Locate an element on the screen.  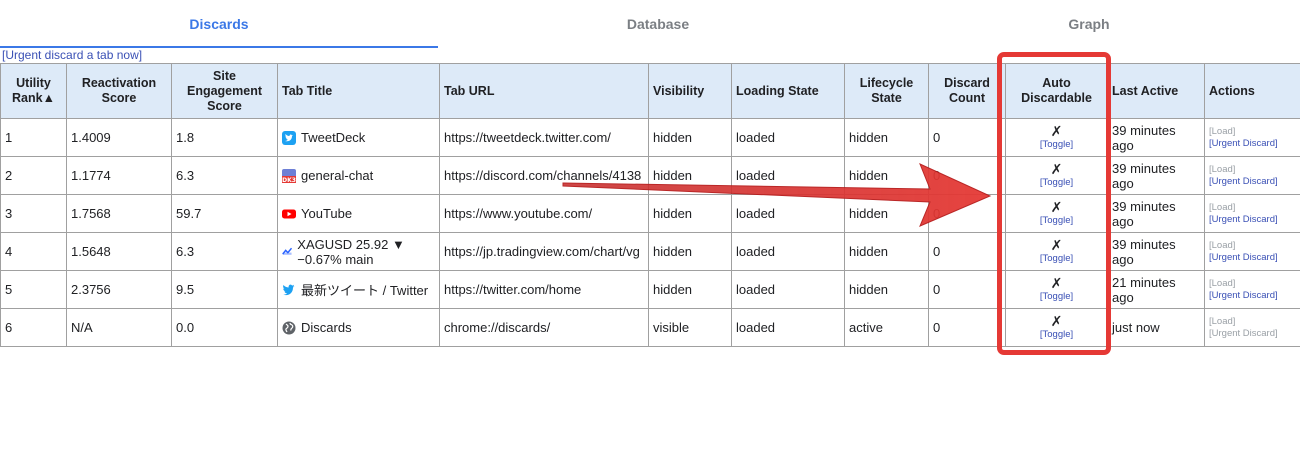
cell-tab-title: DK3 general-chat is located at coordinates (358, 175).